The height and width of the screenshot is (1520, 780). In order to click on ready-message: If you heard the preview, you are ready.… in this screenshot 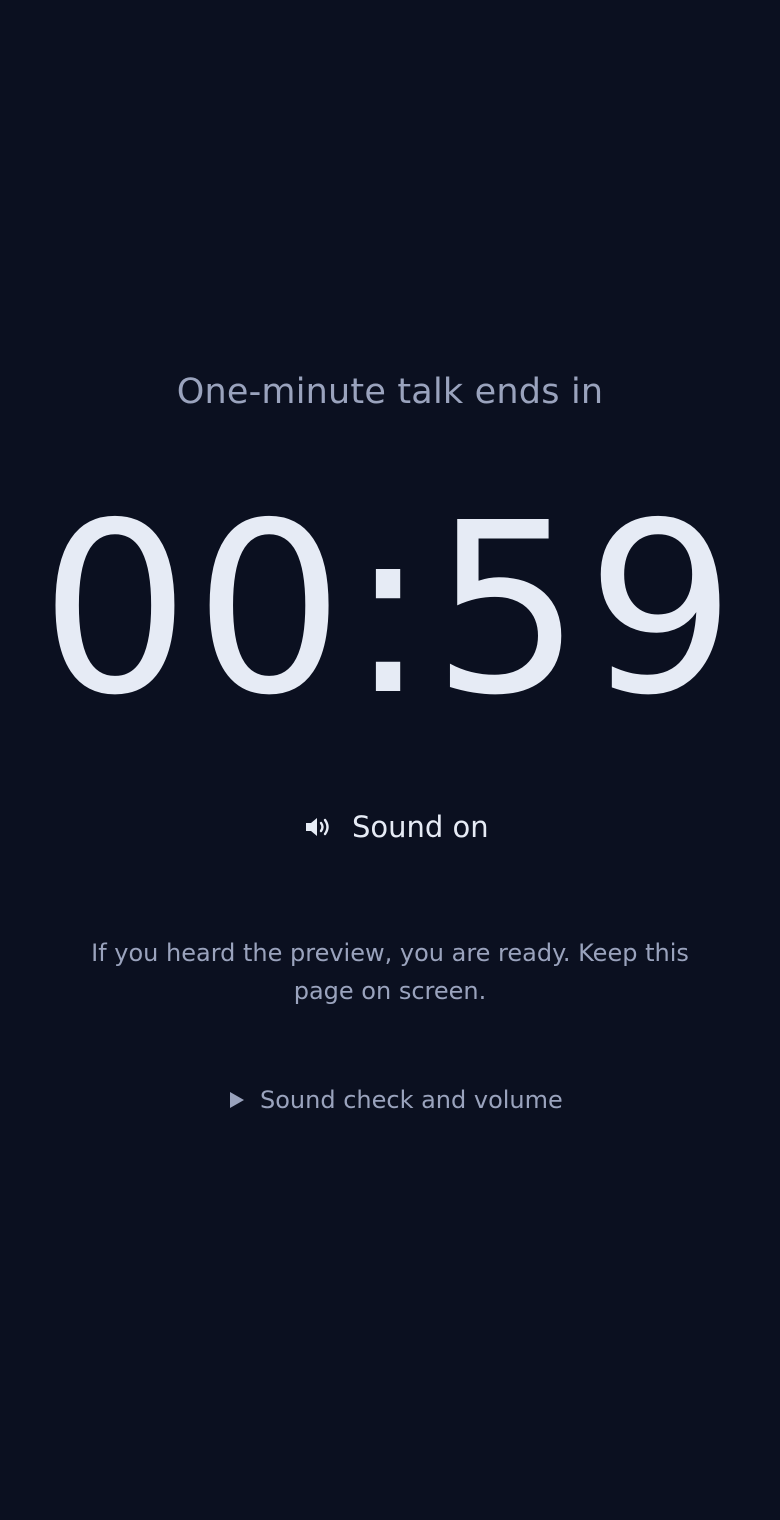, I will do `click(390, 972)`.